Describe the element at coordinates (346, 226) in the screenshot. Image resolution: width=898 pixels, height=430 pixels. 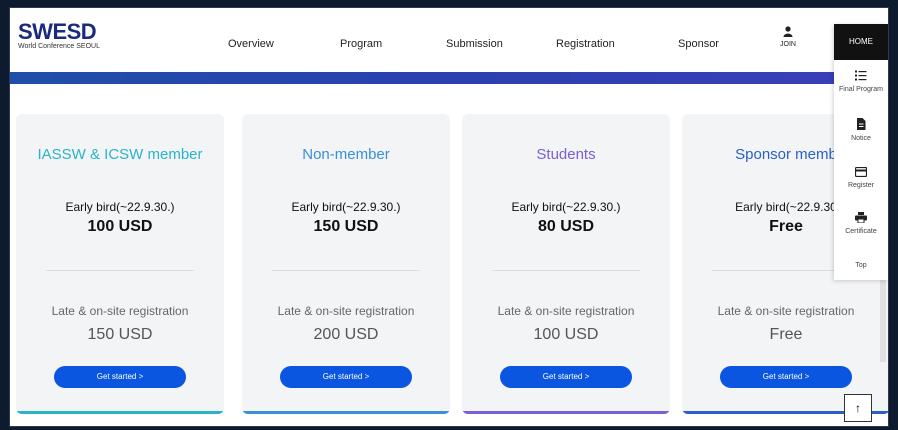
I see `early-bird-price: 150 USD` at that location.